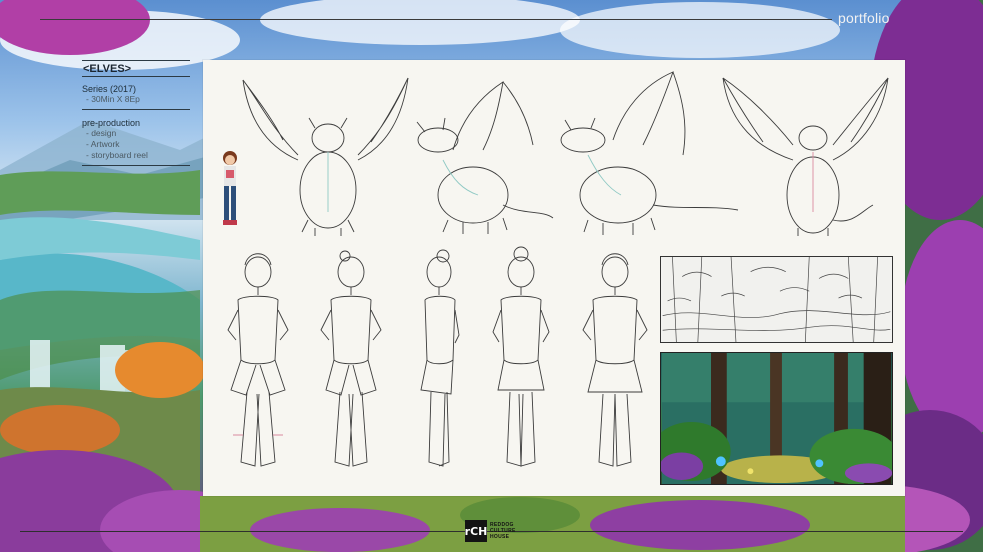 The image size is (983, 552). Describe the element at coordinates (111, 123) in the screenshot. I see `production-heading: pre-production` at that location.